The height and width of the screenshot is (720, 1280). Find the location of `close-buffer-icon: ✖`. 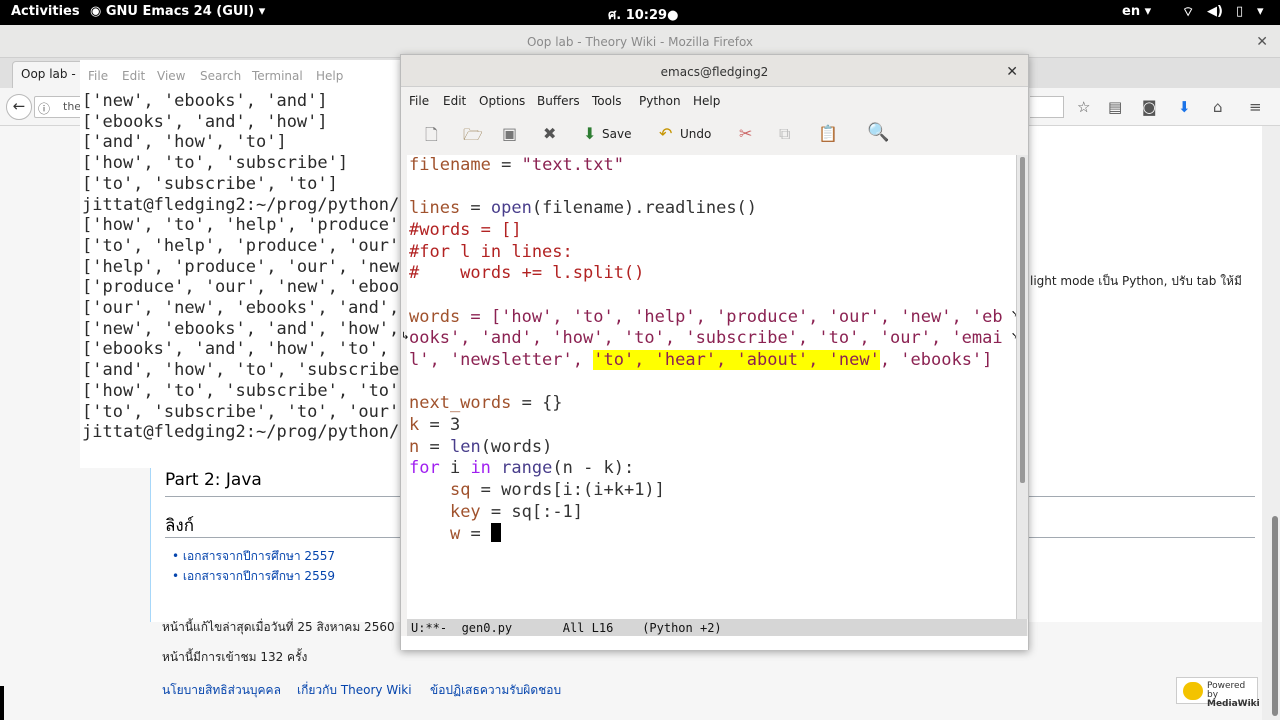

close-buffer-icon: ✖ is located at coordinates (549, 133).